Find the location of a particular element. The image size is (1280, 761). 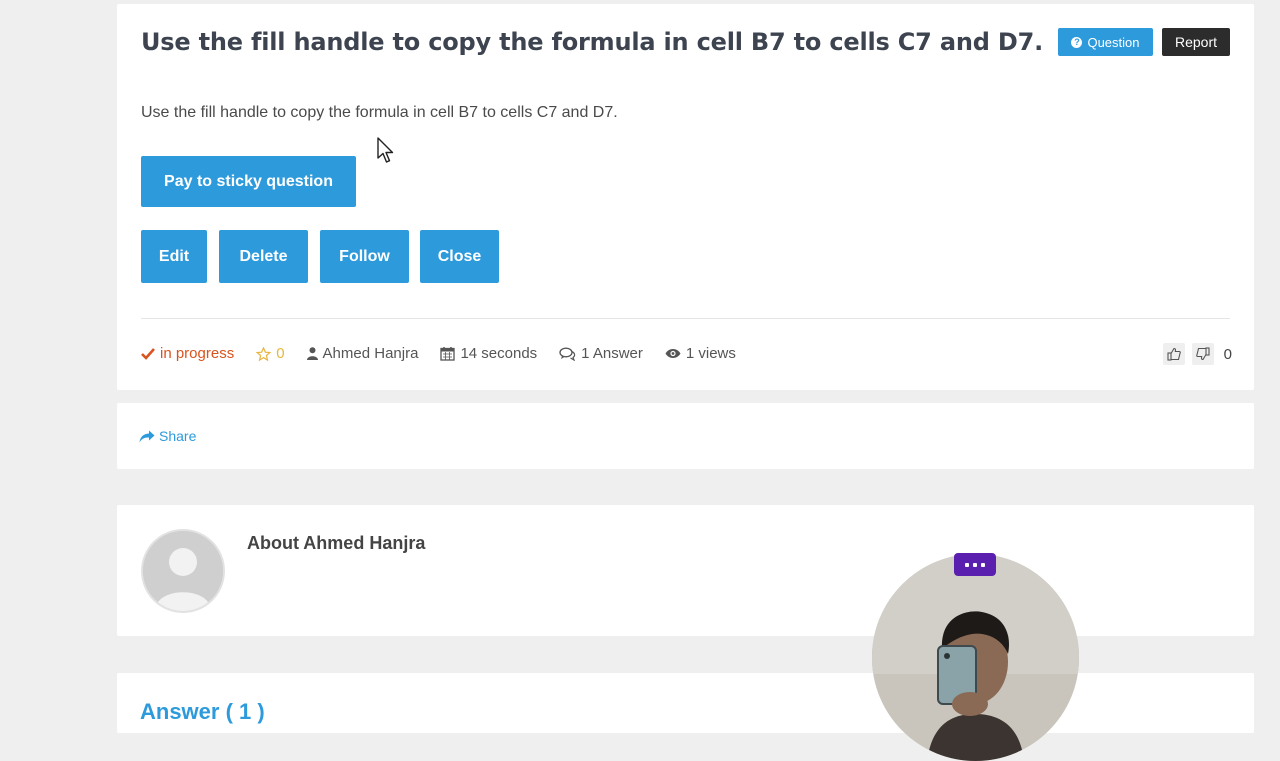

share-icon is located at coordinates (147, 436).